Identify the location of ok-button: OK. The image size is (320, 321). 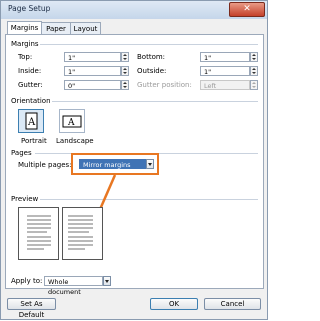
(174, 304).